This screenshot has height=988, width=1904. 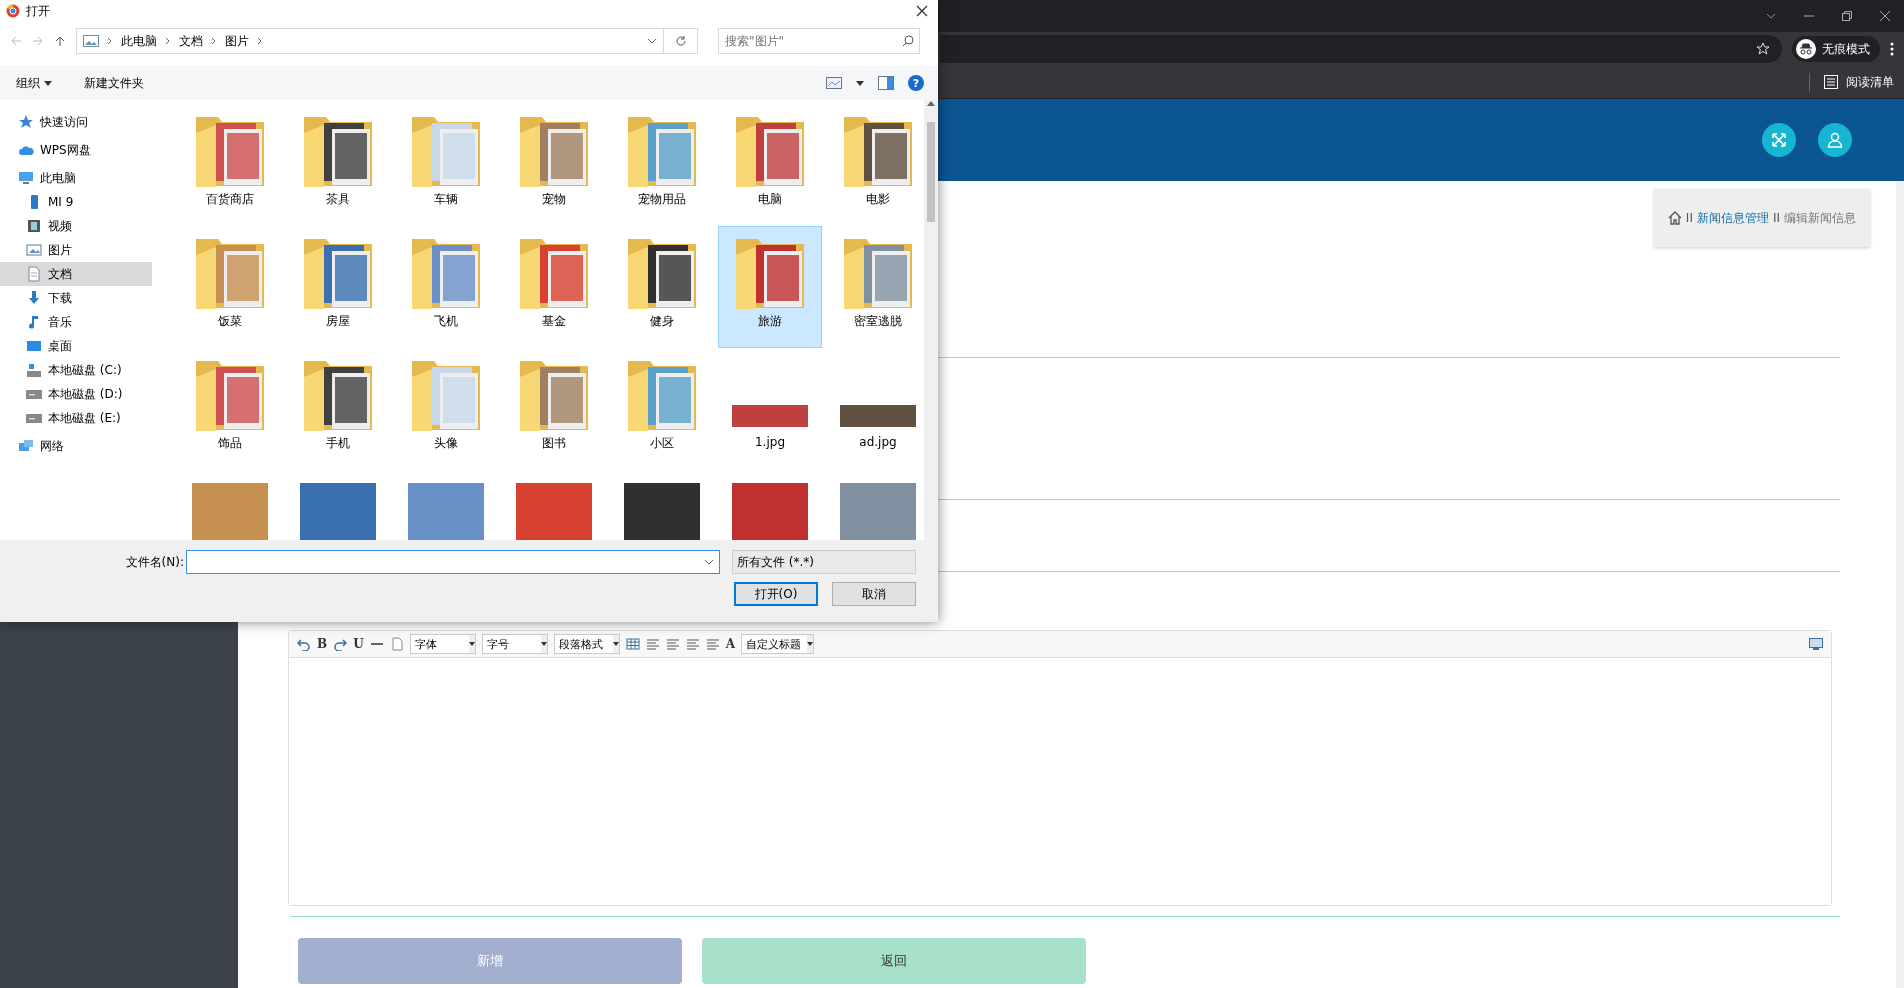 What do you see at coordinates (819, 41) in the screenshot?
I see `search-field: 搜索"图片"` at bounding box center [819, 41].